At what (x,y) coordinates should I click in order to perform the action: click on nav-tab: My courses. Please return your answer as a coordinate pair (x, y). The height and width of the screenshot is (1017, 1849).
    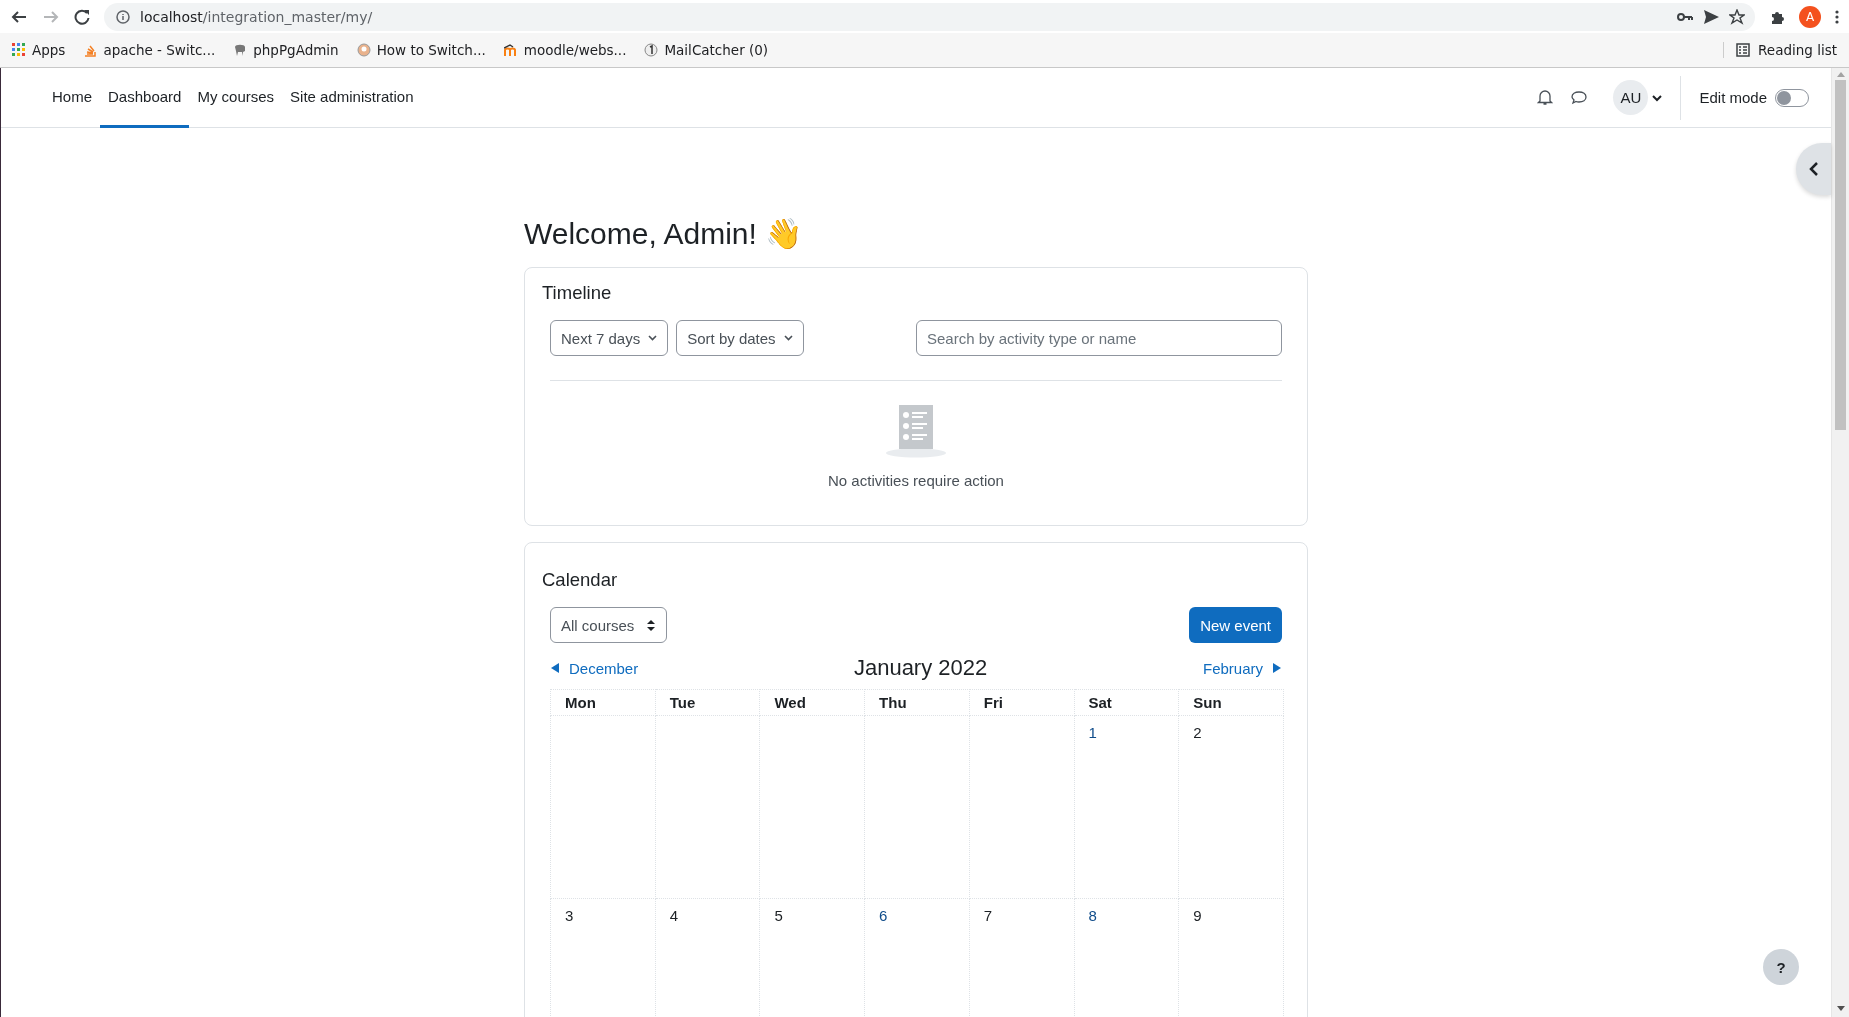
    Looking at the image, I should click on (236, 98).